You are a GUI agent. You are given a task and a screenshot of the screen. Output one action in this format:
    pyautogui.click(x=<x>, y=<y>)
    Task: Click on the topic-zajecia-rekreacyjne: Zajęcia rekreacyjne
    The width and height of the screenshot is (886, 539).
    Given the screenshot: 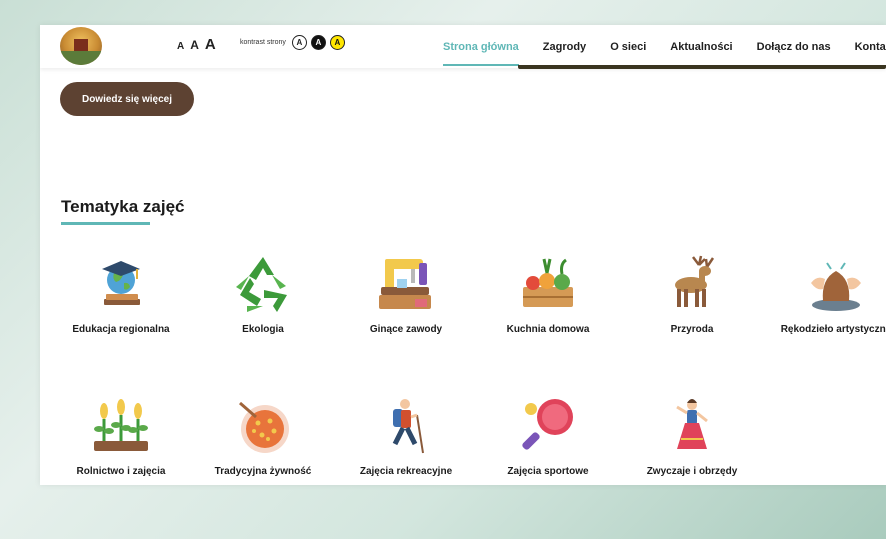 What is the action you would take?
    pyautogui.click(x=406, y=437)
    